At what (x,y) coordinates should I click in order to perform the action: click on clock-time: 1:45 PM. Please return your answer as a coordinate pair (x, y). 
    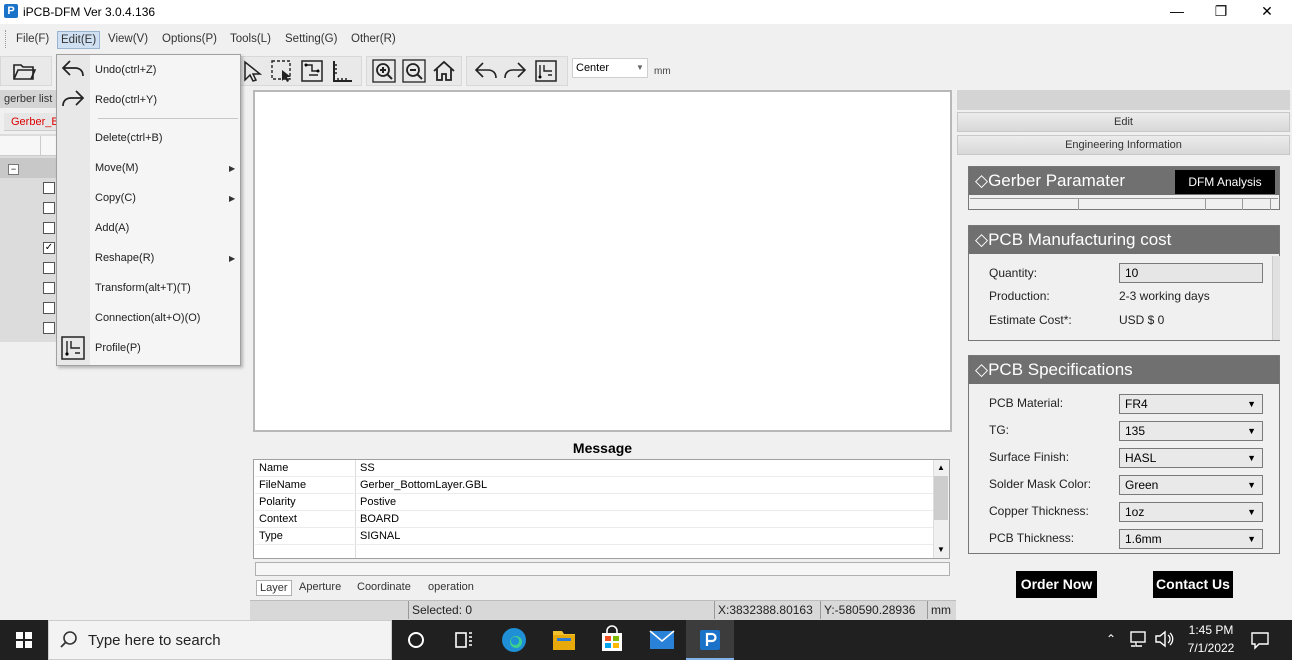
    Looking at the image, I should click on (1211, 630).